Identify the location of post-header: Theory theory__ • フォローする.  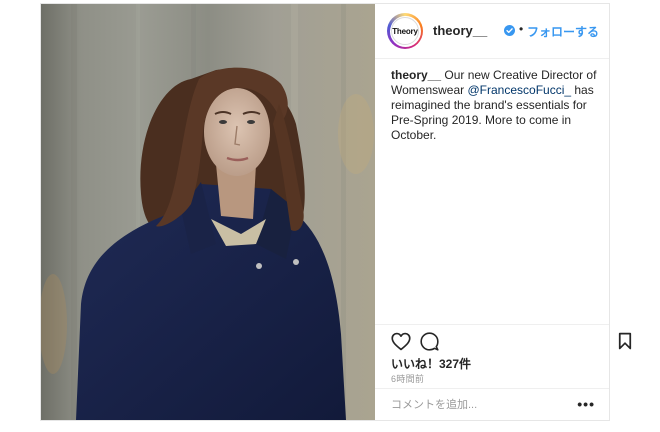
(492, 31).